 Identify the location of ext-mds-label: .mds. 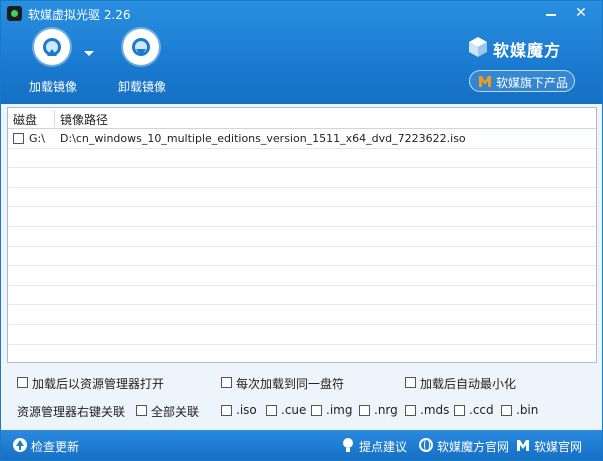
(435, 410).